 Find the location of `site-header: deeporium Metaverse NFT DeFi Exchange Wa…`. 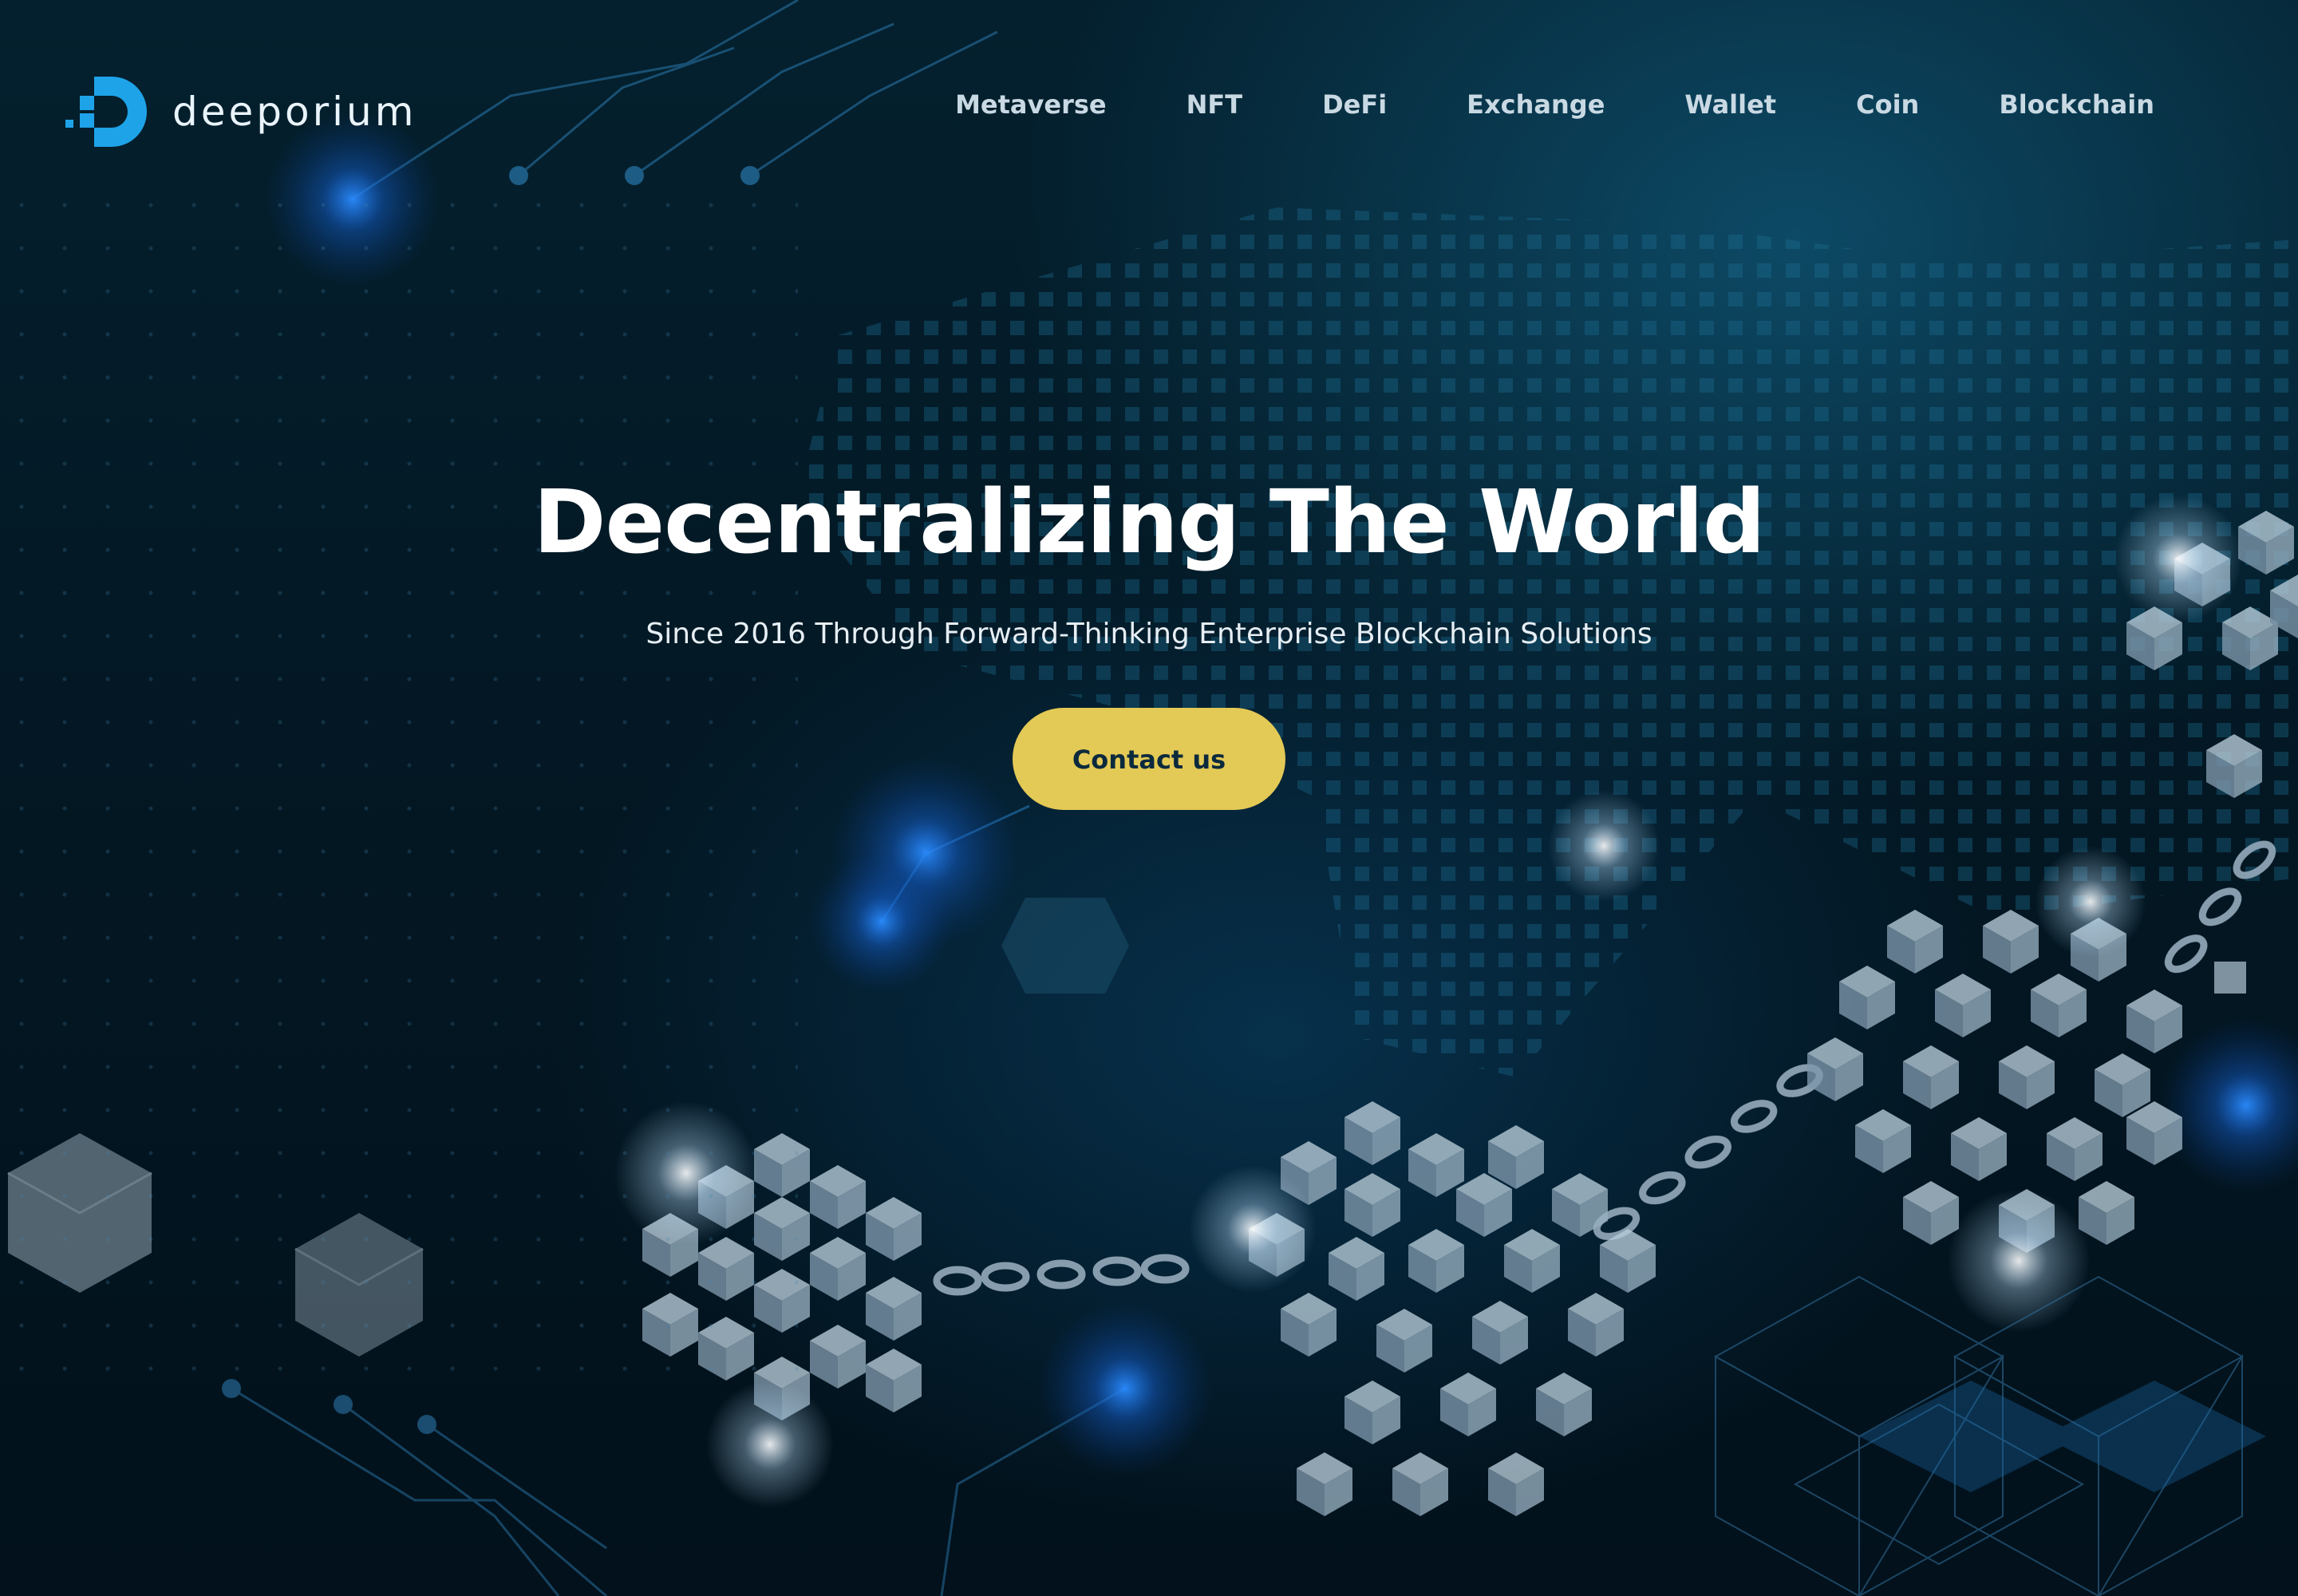

site-header: deeporium Metaverse NFT DeFi Exchange Wa… is located at coordinates (1149, 112).